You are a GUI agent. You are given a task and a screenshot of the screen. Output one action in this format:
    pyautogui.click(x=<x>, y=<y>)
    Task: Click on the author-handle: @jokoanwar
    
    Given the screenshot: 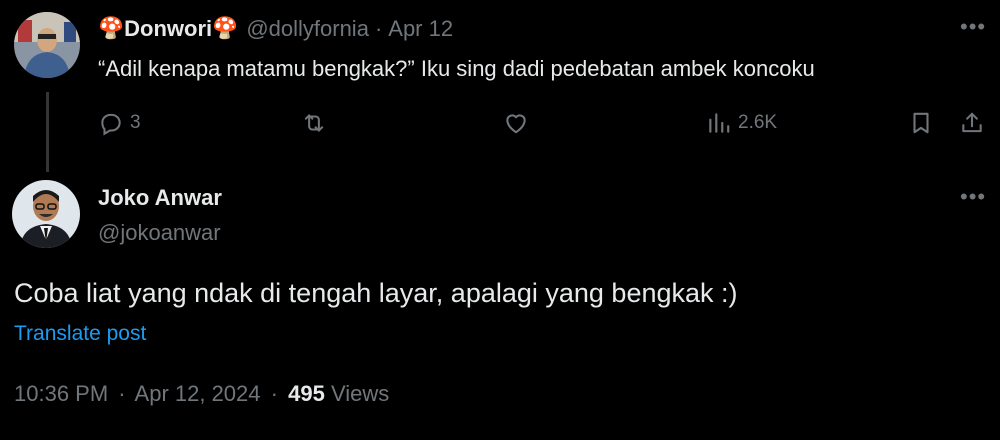 What is the action you would take?
    pyautogui.click(x=159, y=233)
    